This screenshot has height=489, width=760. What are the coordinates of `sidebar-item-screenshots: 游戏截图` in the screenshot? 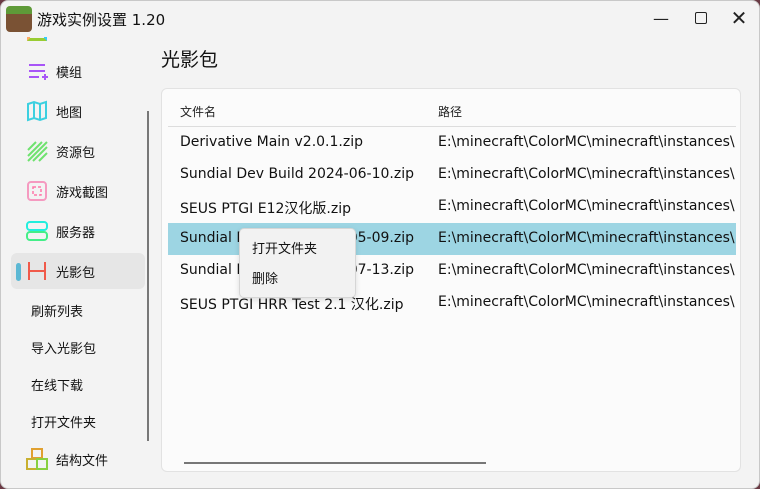 It's located at (78, 191).